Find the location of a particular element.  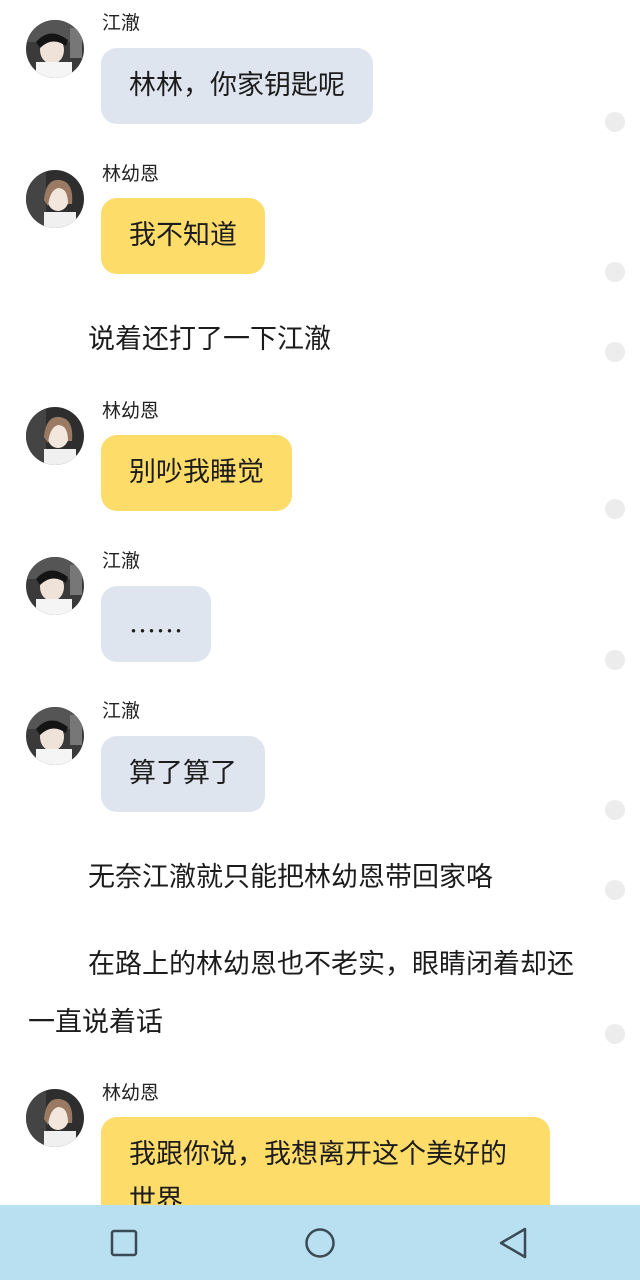

home-icon is located at coordinates (320, 1243).